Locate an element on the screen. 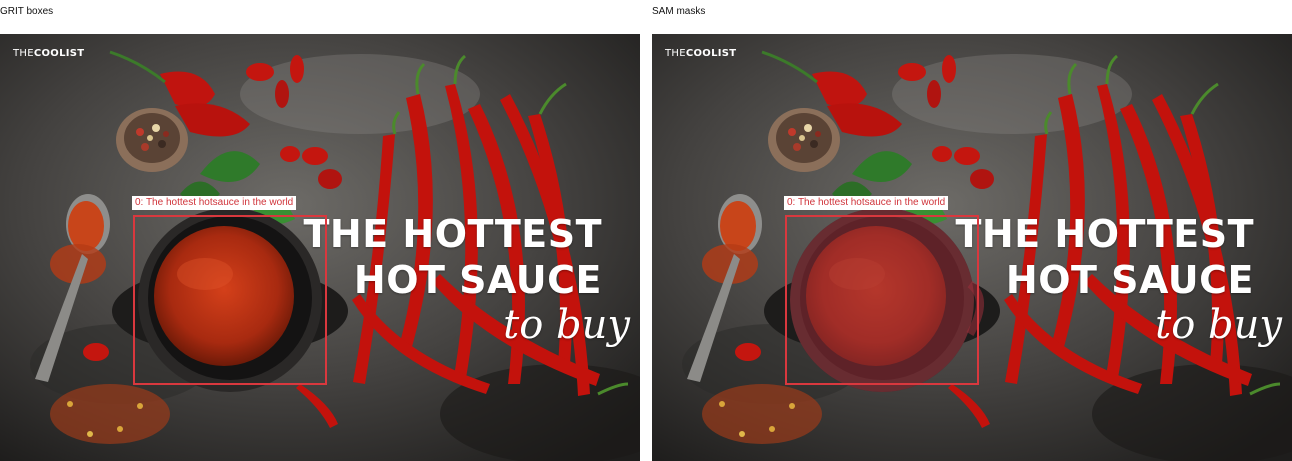 Image resolution: width=1292 pixels, height=461 pixels. headline-line-1: THE HOTTEST is located at coordinates (452, 234).